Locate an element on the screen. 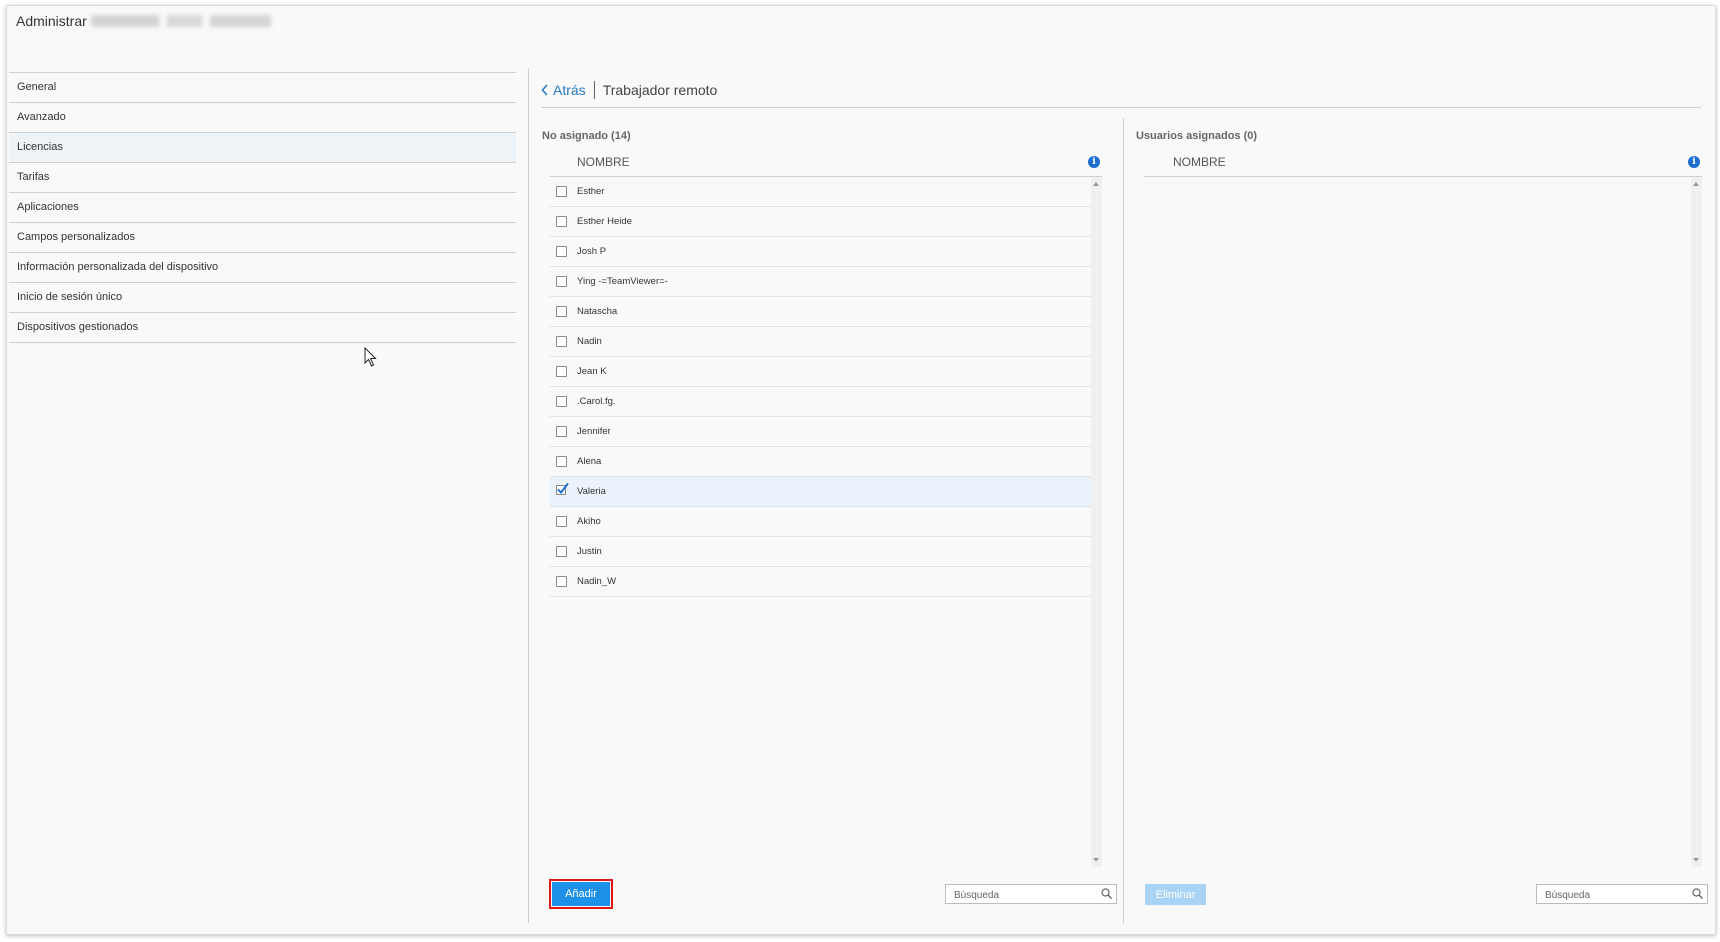 The width and height of the screenshot is (1720, 942). sidebar-item-5: Campos personalizados is located at coordinates (262, 238).